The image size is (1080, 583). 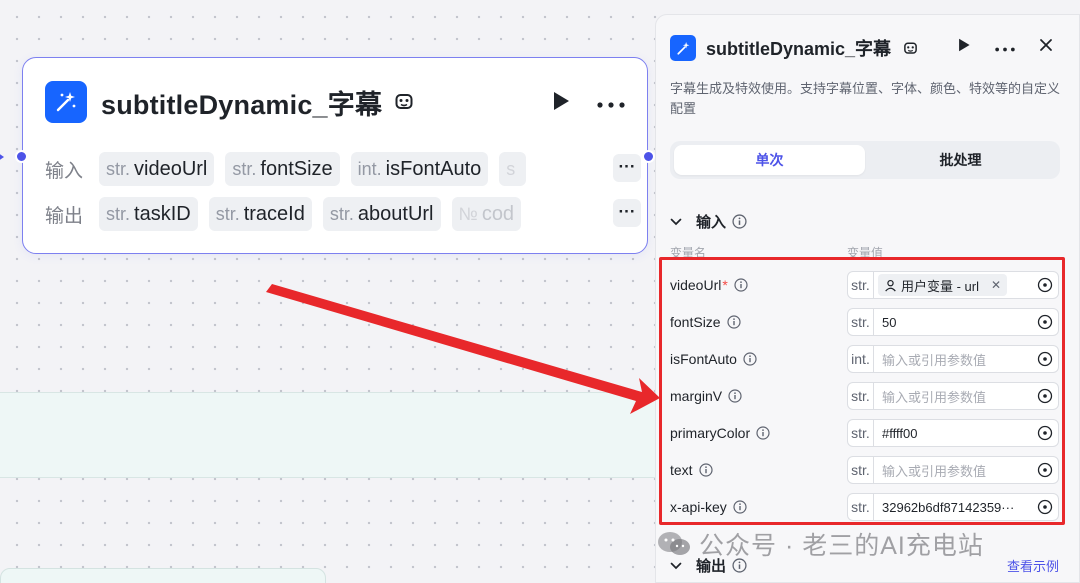 What do you see at coordinates (419, 169) in the screenshot?
I see `input-chip: int. isFontAuto` at bounding box center [419, 169].